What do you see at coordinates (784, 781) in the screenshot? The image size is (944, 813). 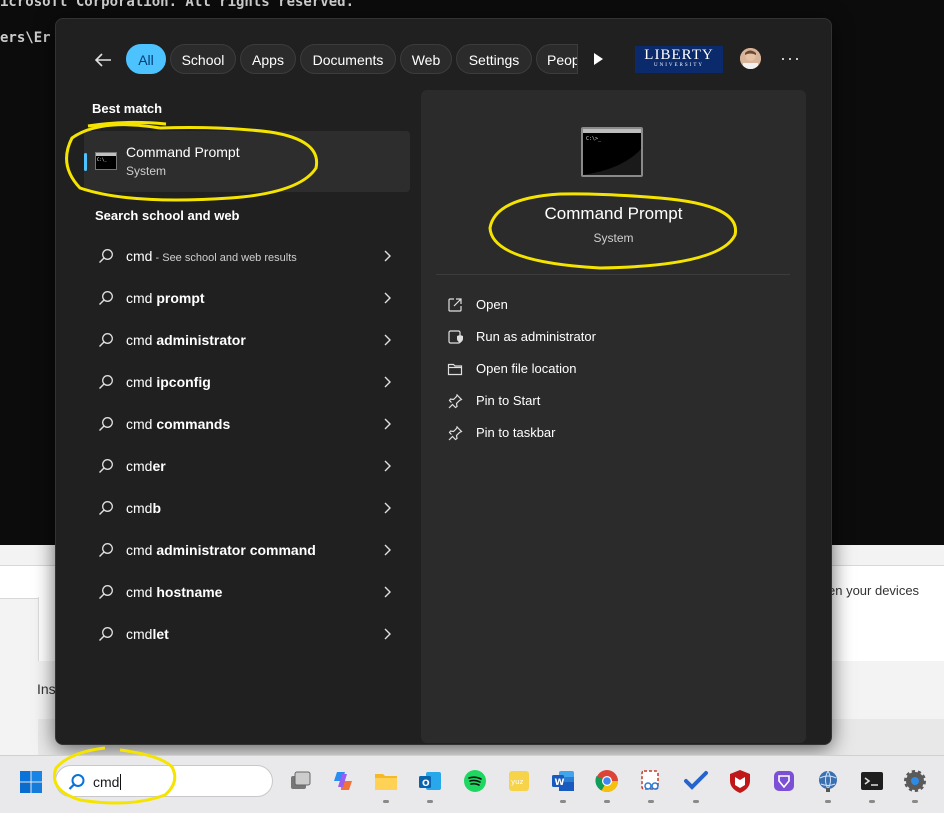 I see `proton-vpn-button` at bounding box center [784, 781].